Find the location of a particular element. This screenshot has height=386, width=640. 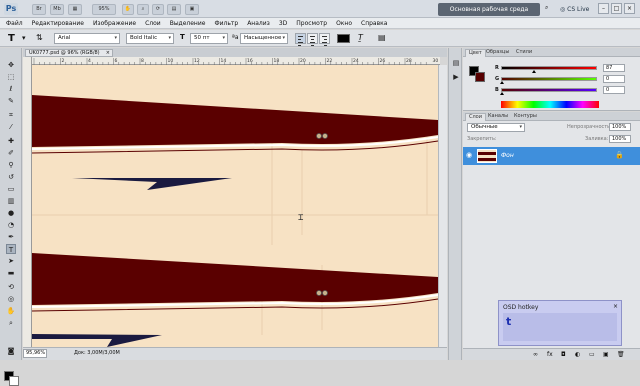

font-size-select: 50 пт is located at coordinates (209, 38).